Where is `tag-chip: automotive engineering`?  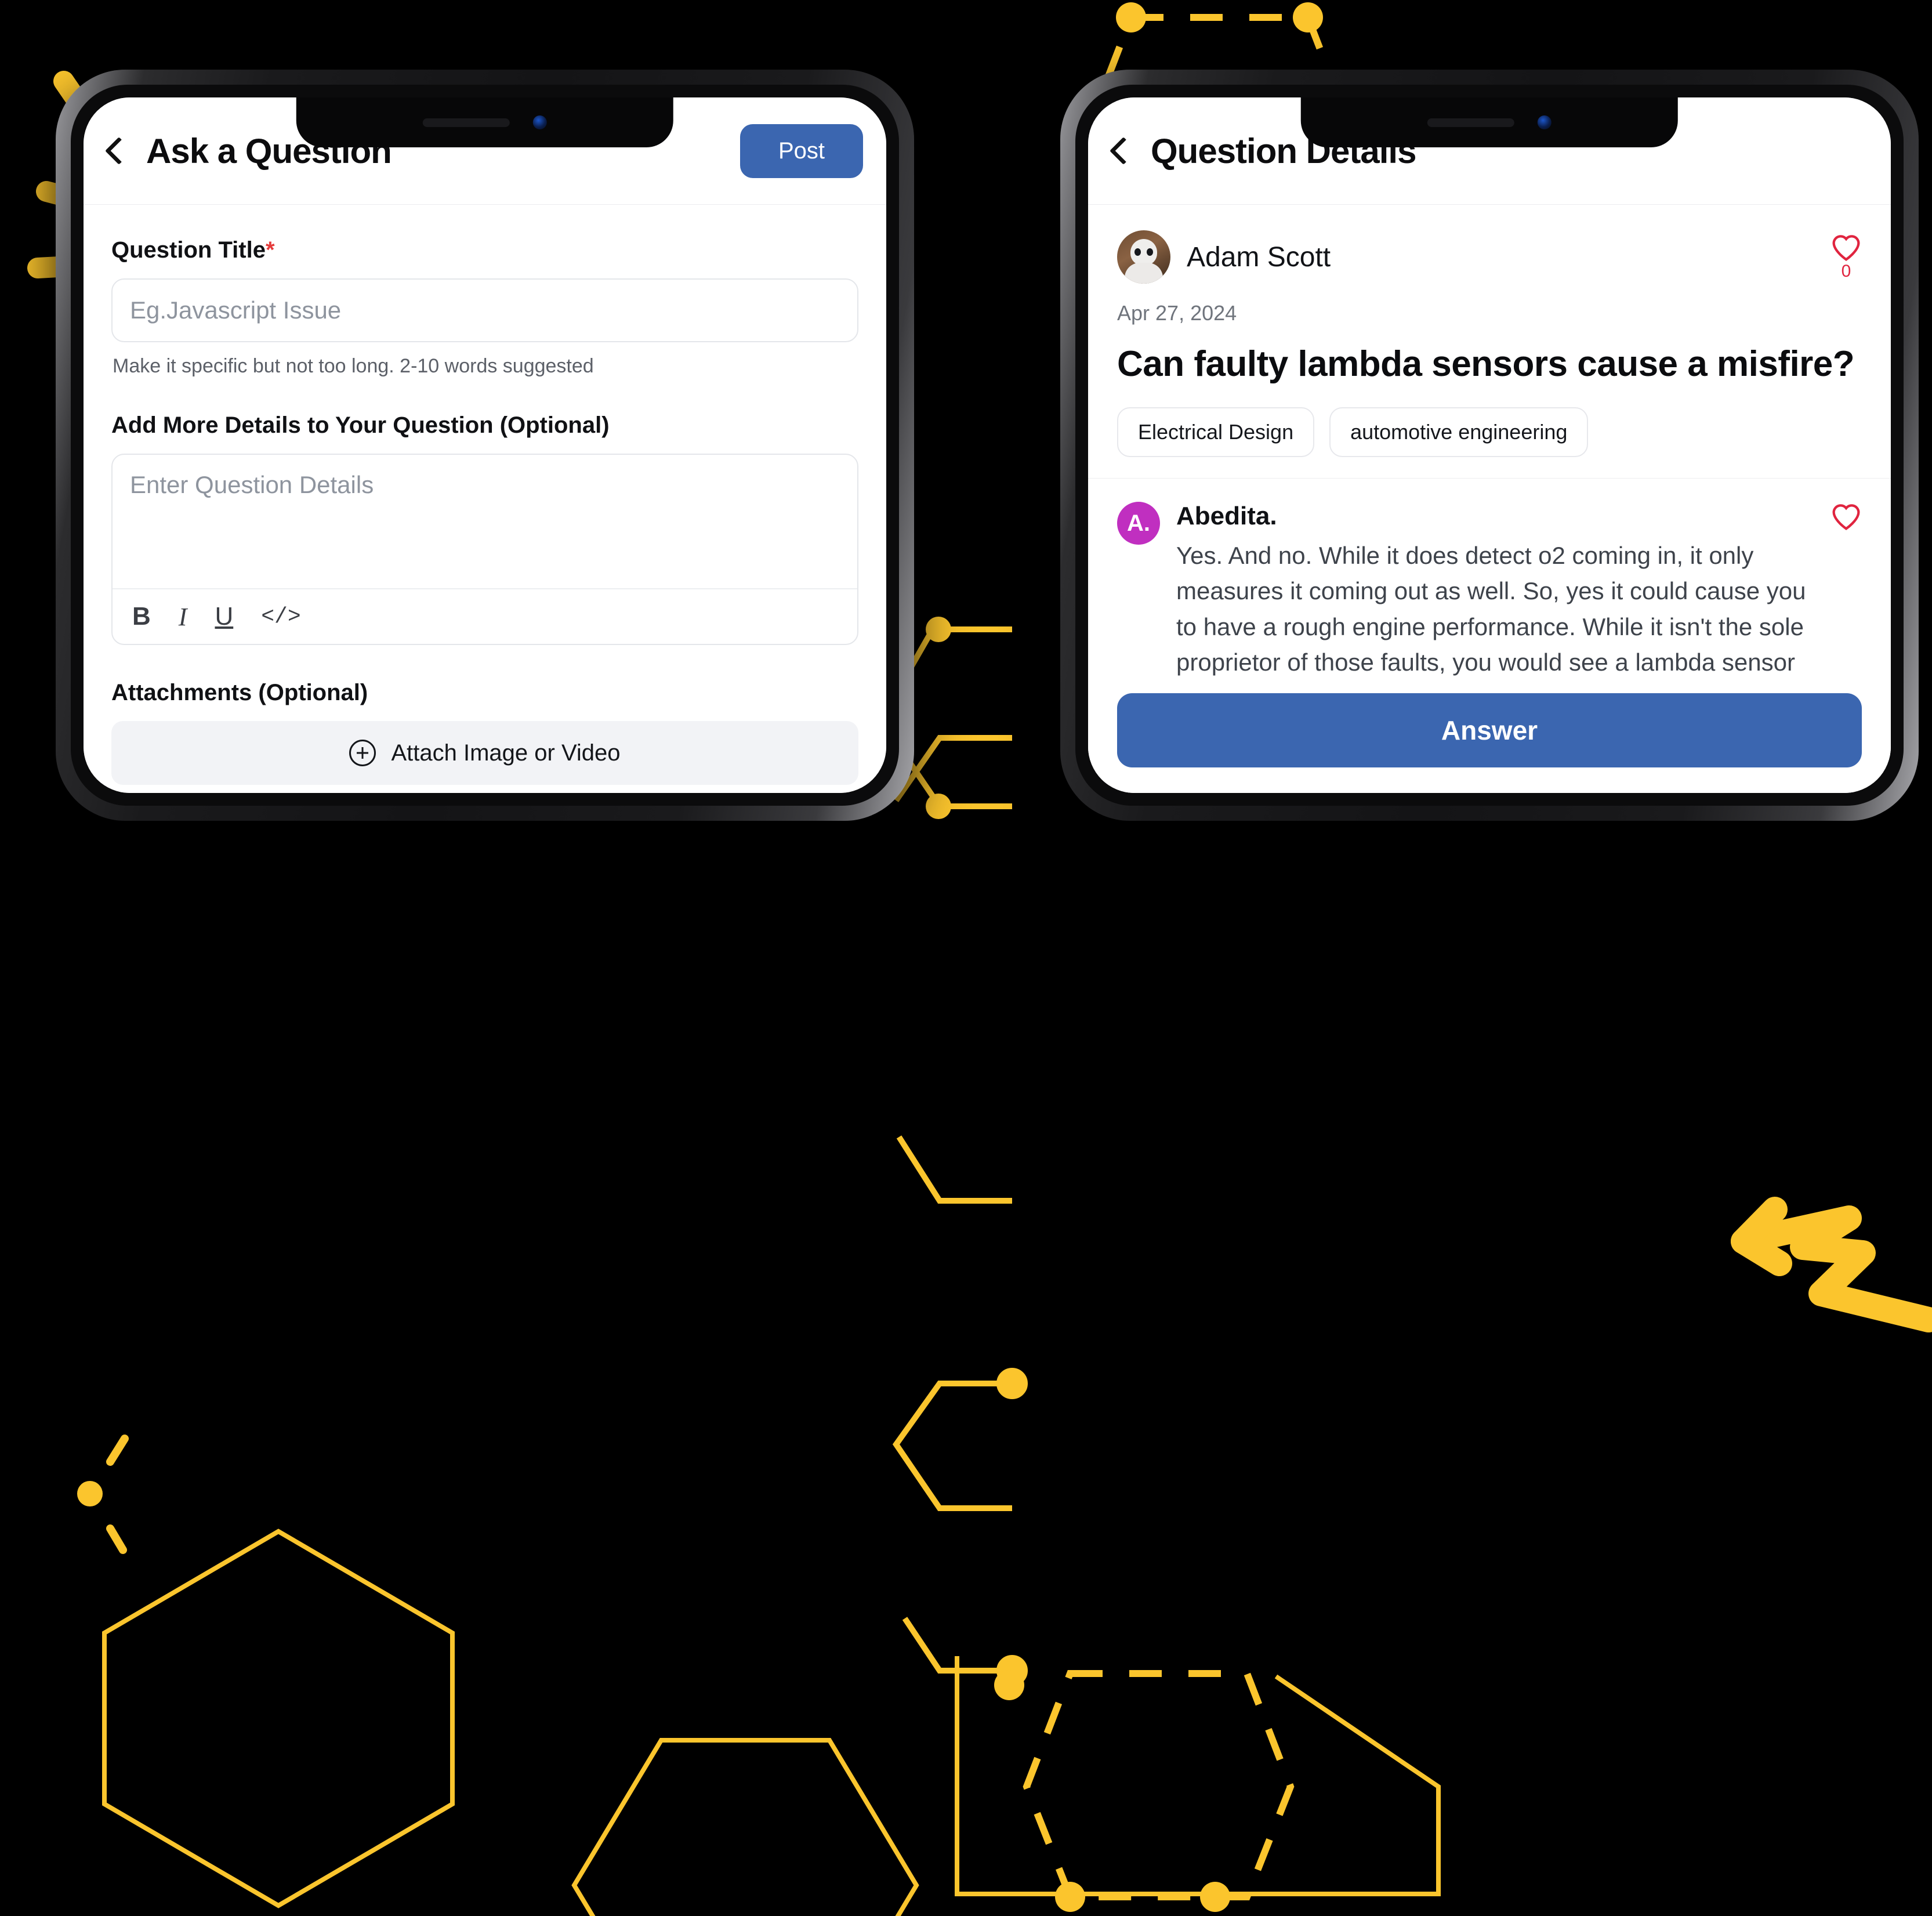 tag-chip: automotive engineering is located at coordinates (1459, 433).